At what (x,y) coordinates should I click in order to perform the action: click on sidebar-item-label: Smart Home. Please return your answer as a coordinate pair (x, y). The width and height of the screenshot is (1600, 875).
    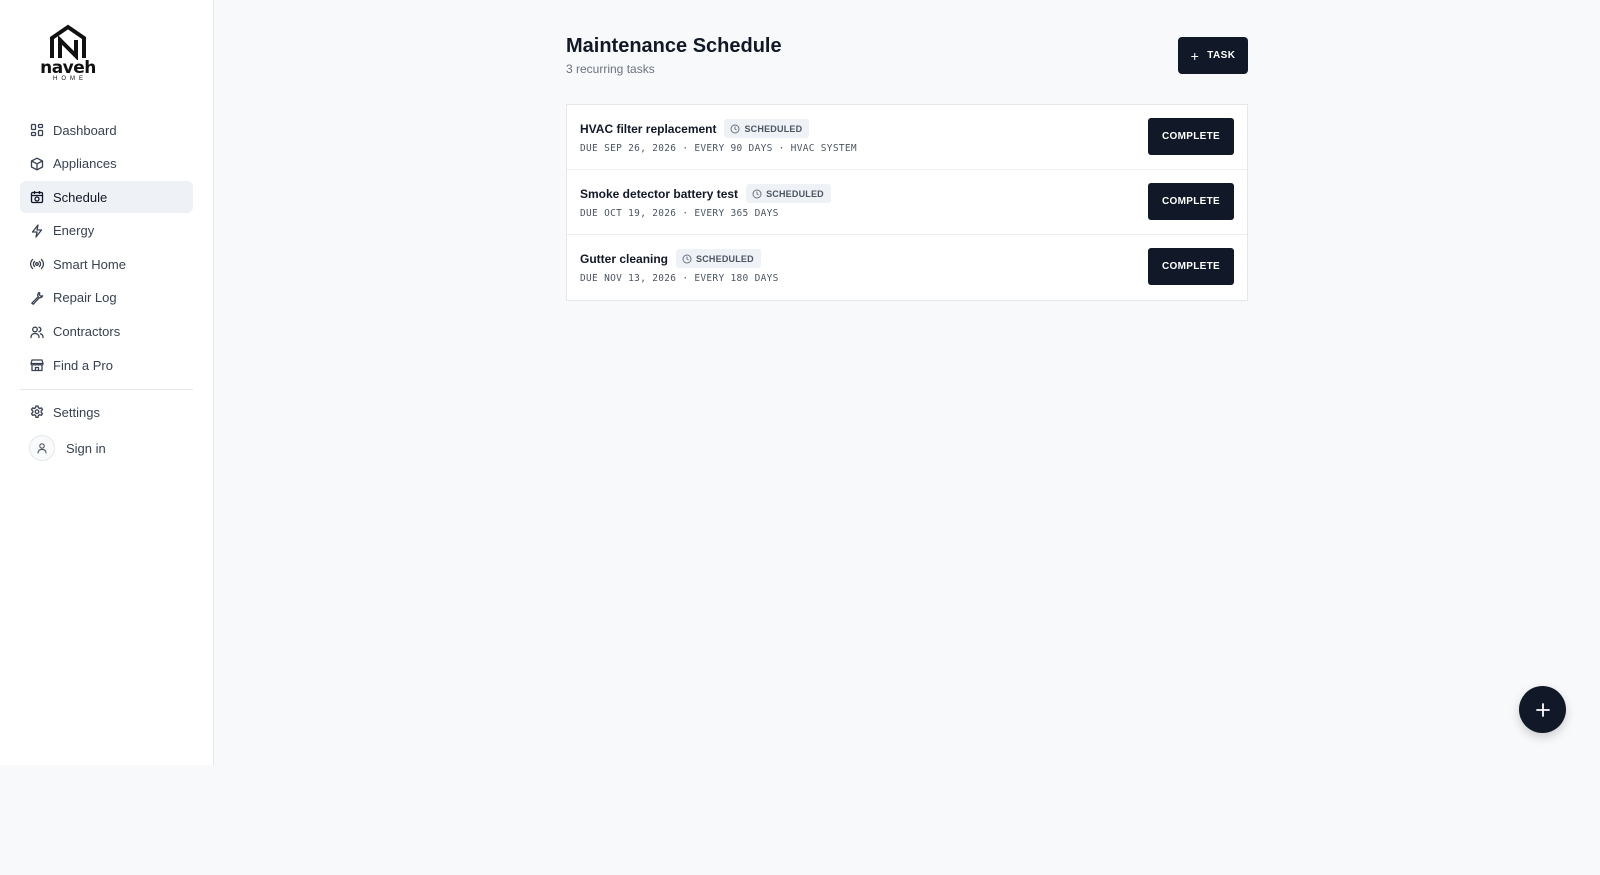
    Looking at the image, I should click on (89, 264).